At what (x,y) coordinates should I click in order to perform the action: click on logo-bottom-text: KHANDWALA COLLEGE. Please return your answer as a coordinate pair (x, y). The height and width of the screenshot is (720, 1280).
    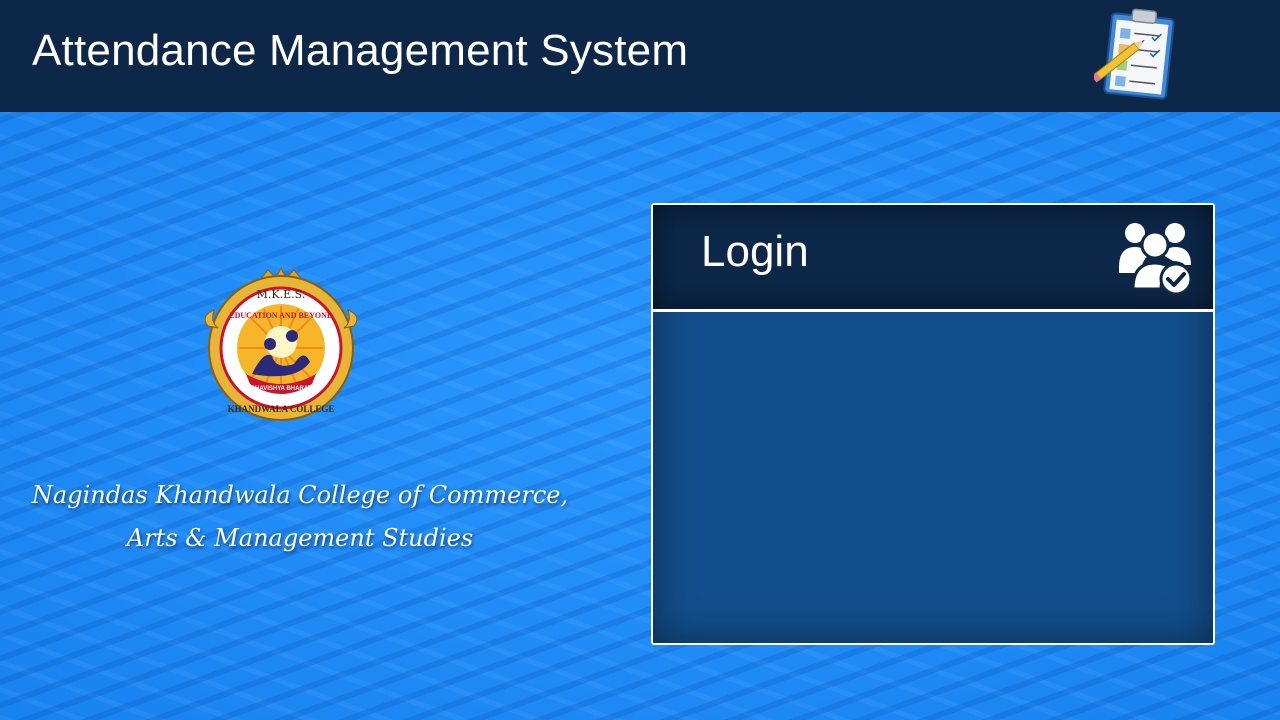
    Looking at the image, I should click on (281, 409).